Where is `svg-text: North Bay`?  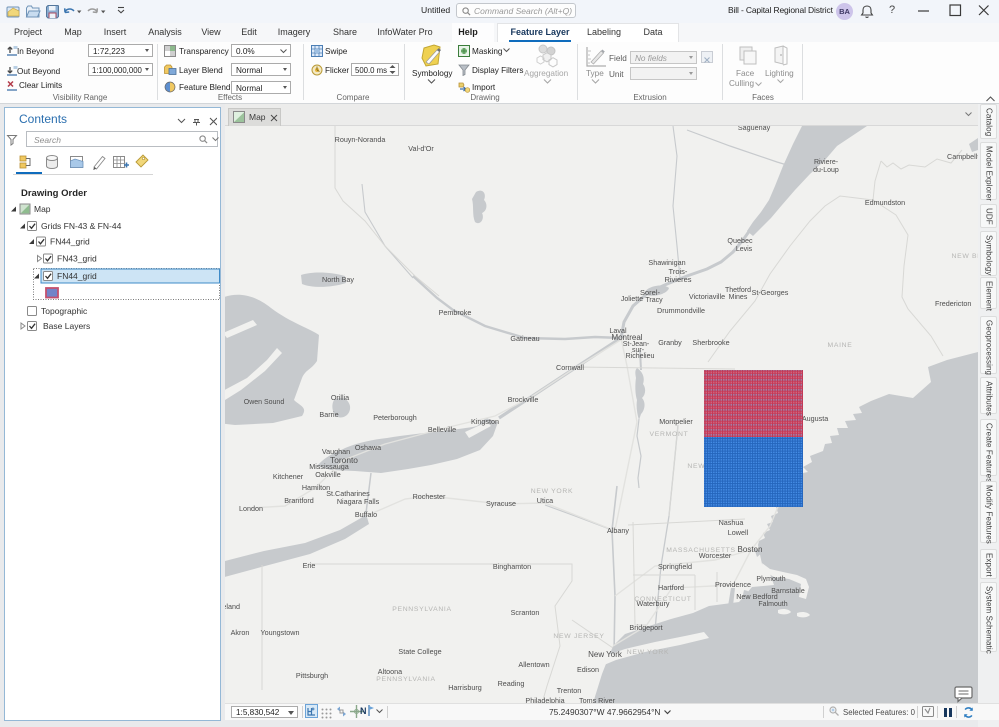
svg-text: North Bay is located at coordinates (338, 279).